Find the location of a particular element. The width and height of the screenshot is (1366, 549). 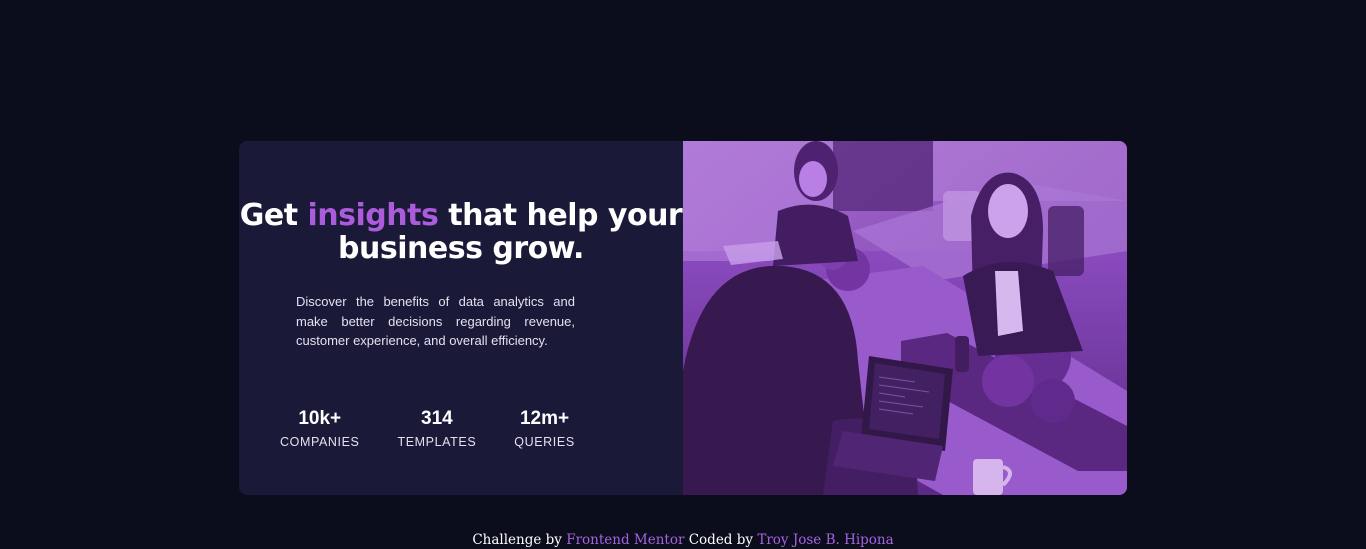

stat-label: Templates is located at coordinates (437, 442).